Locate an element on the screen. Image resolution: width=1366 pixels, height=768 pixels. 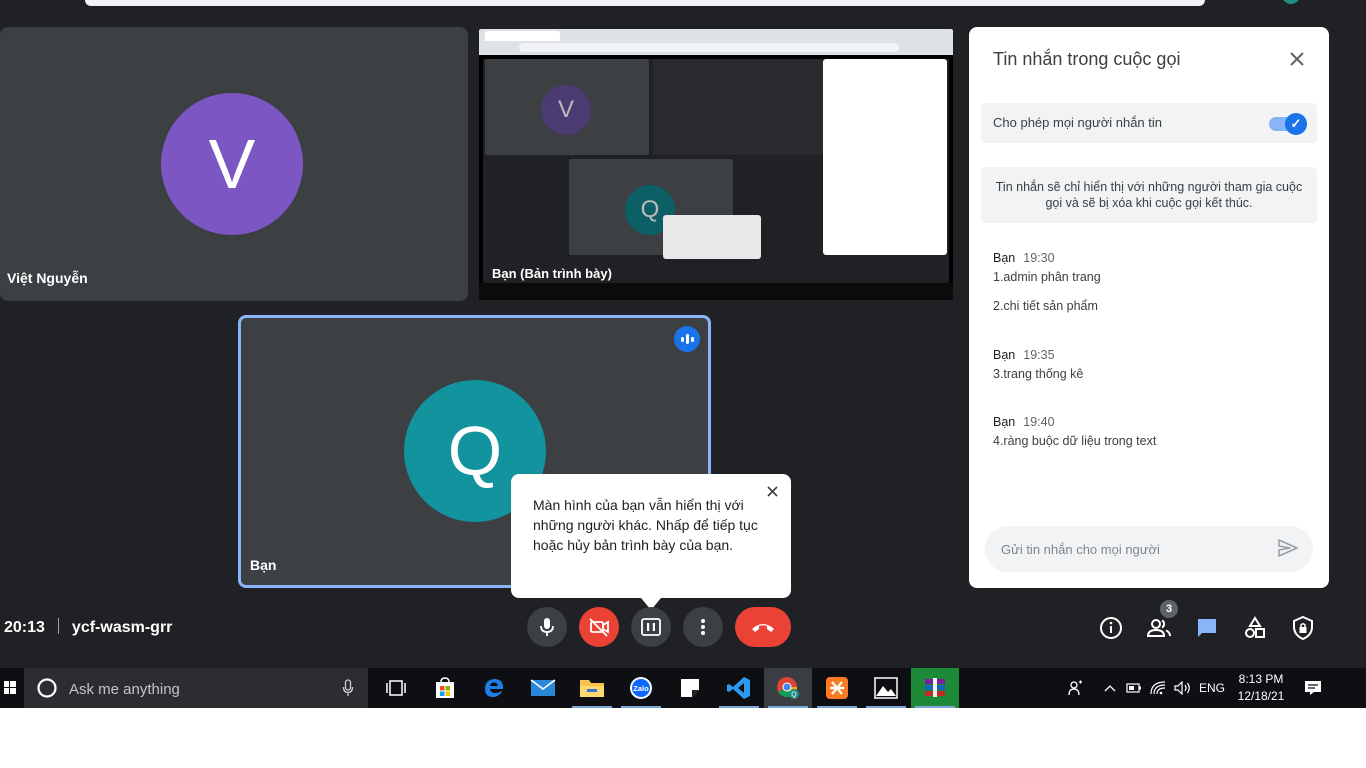
camera-button is located at coordinates (599, 627).